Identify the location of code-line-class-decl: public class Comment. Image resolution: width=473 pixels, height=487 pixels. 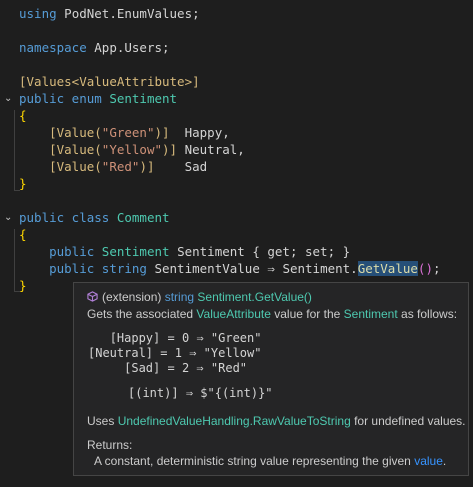
(94, 217).